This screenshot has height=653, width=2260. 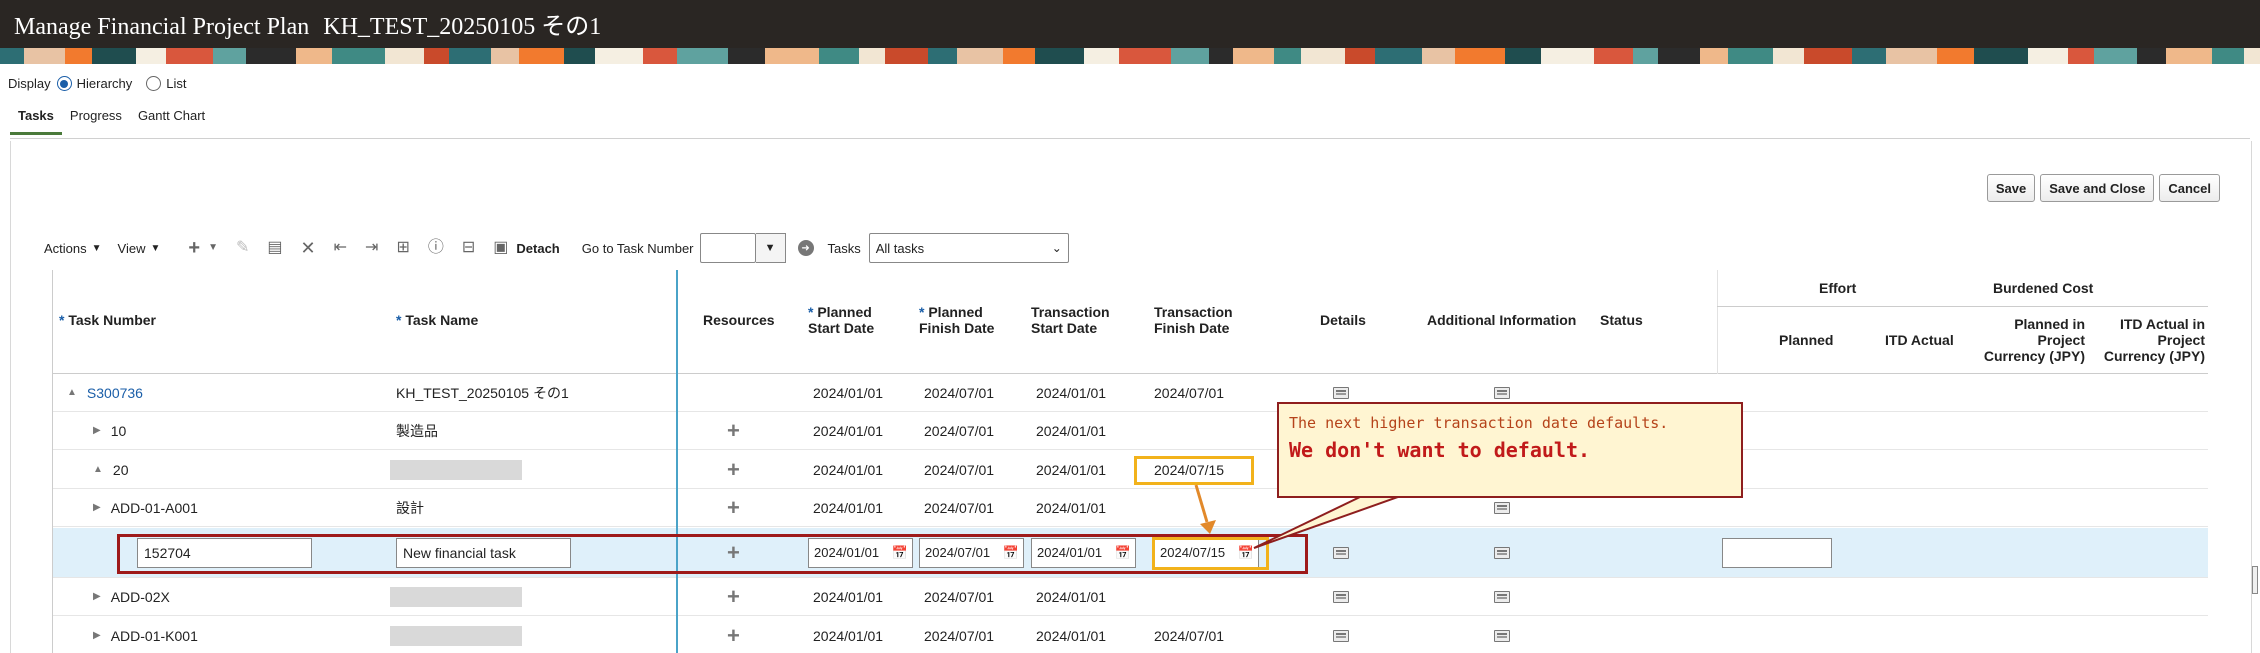 I want to click on action-buttons: Save Save and Close Cancel, so click(x=2103, y=188).